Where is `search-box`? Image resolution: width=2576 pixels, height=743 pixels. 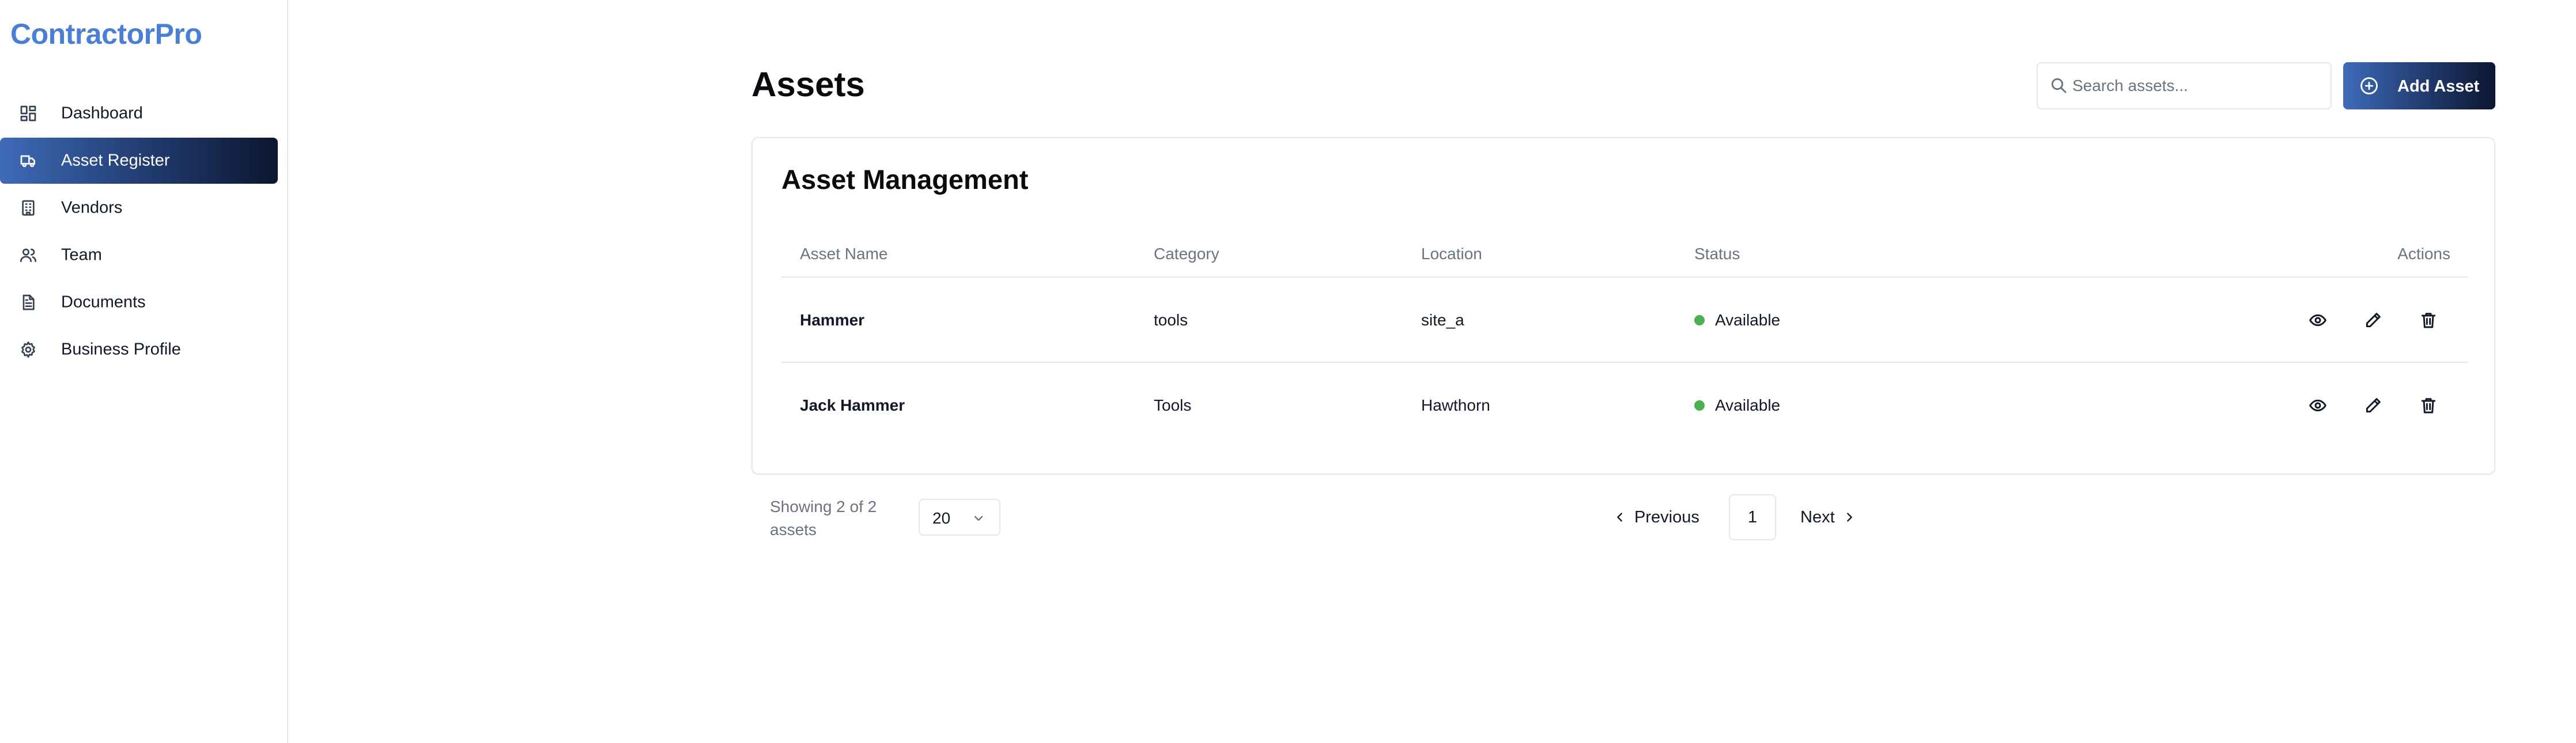 search-box is located at coordinates (2184, 85).